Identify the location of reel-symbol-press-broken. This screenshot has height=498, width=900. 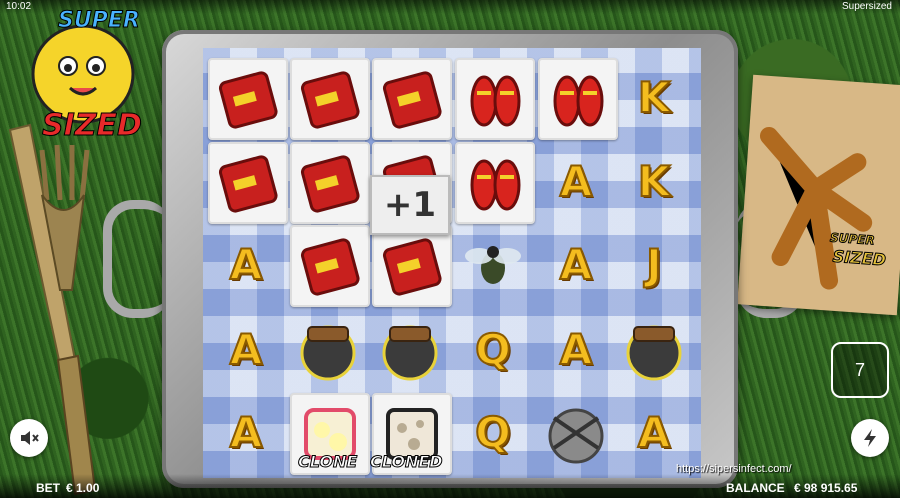
(576, 432).